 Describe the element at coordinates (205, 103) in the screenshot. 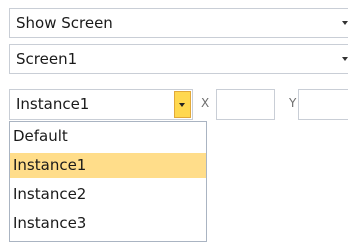

I see `x-label: X` at that location.